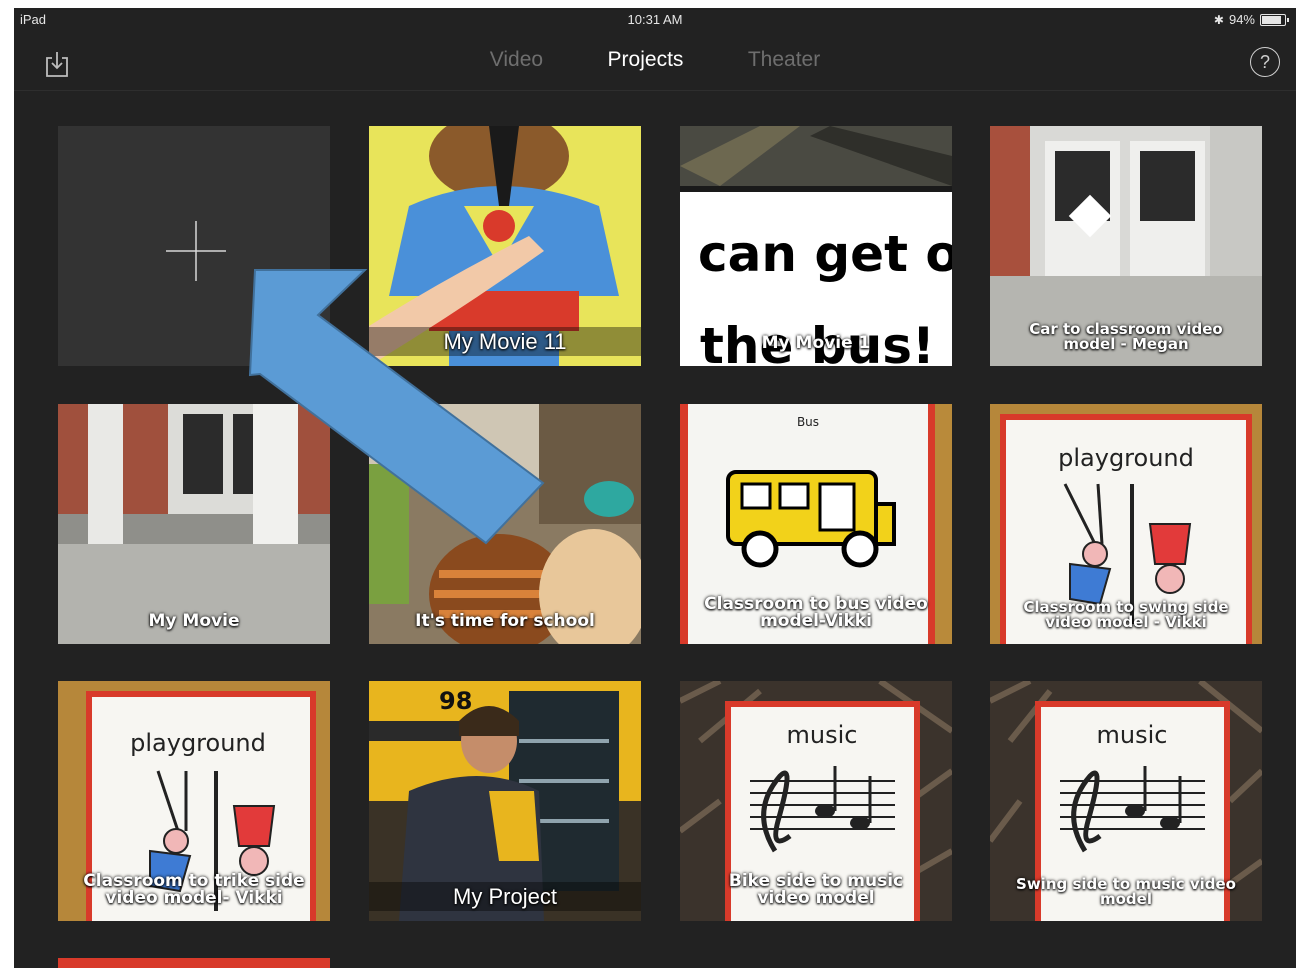 The width and height of the screenshot is (1306, 968). I want to click on battery-indicator: ✱ 94%, so click(1251, 19).